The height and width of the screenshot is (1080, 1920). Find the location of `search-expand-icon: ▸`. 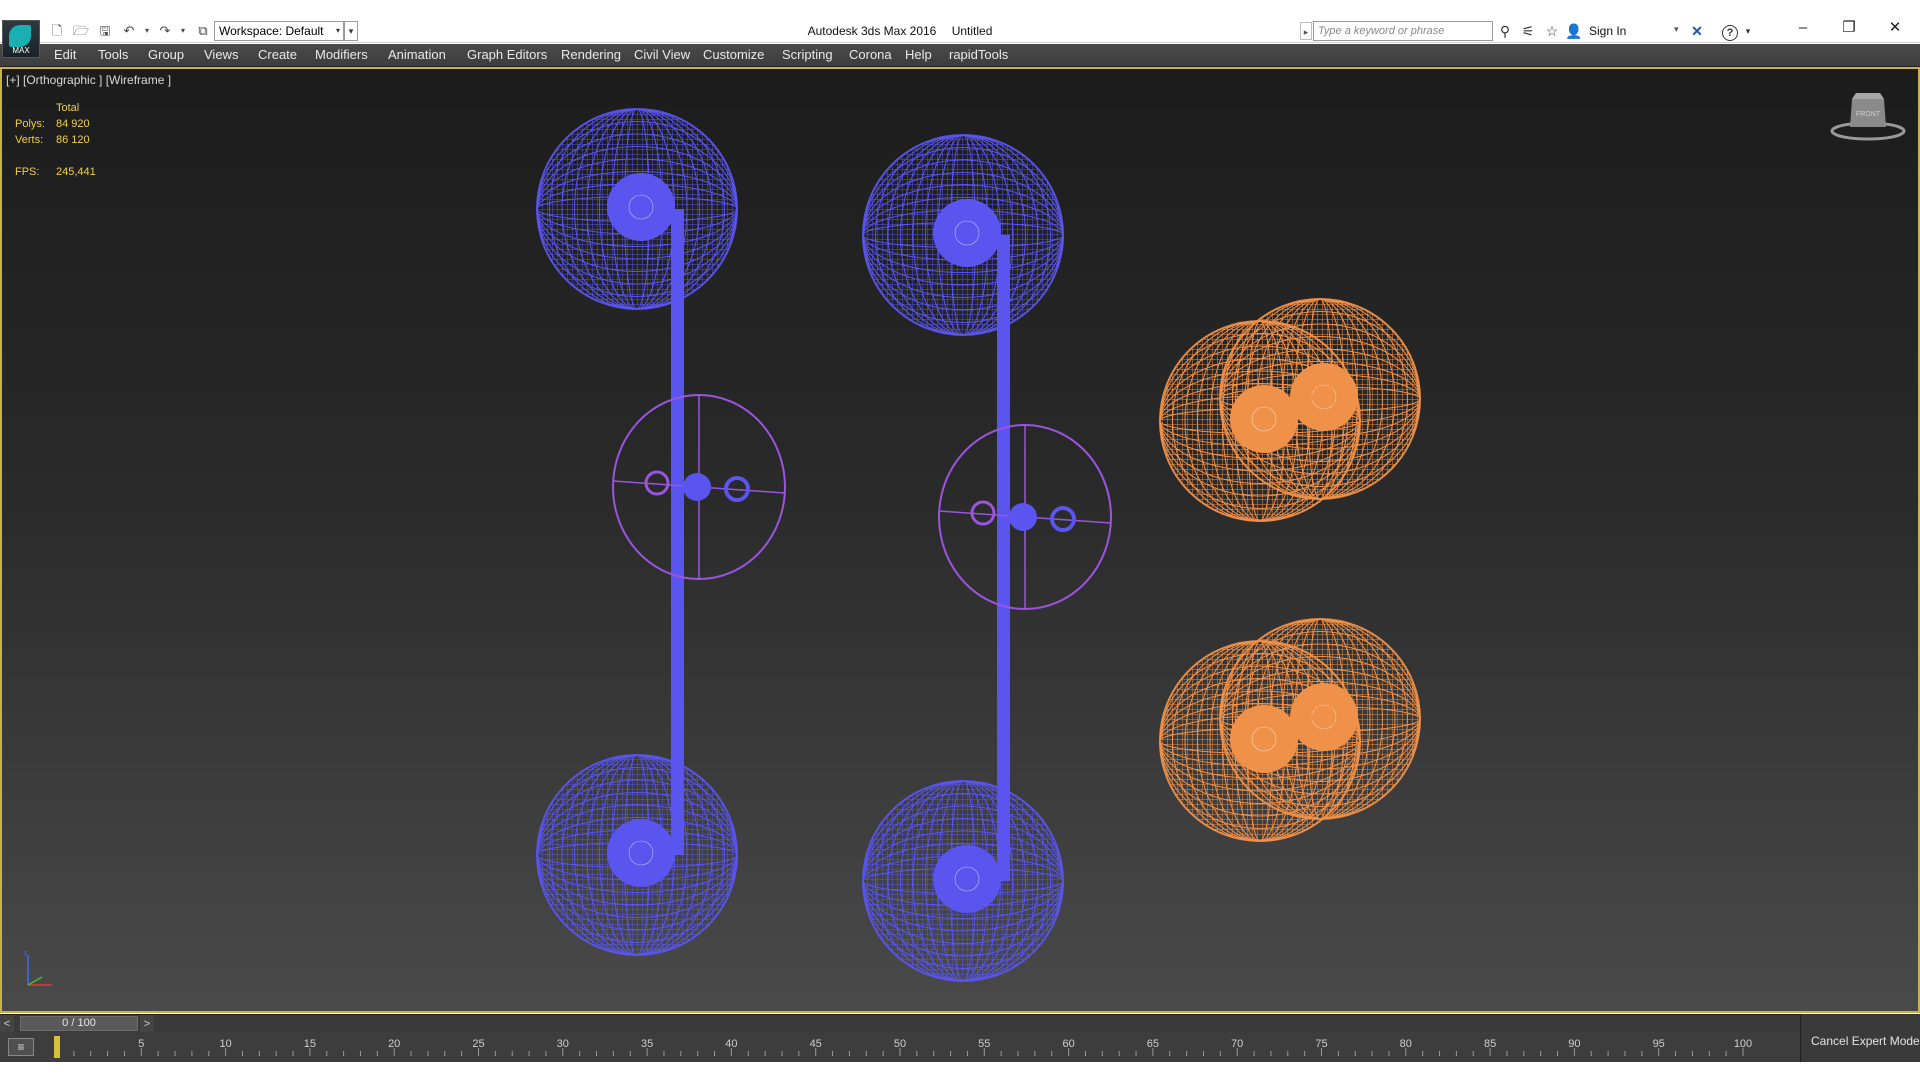

search-expand-icon: ▸ is located at coordinates (1306, 31).